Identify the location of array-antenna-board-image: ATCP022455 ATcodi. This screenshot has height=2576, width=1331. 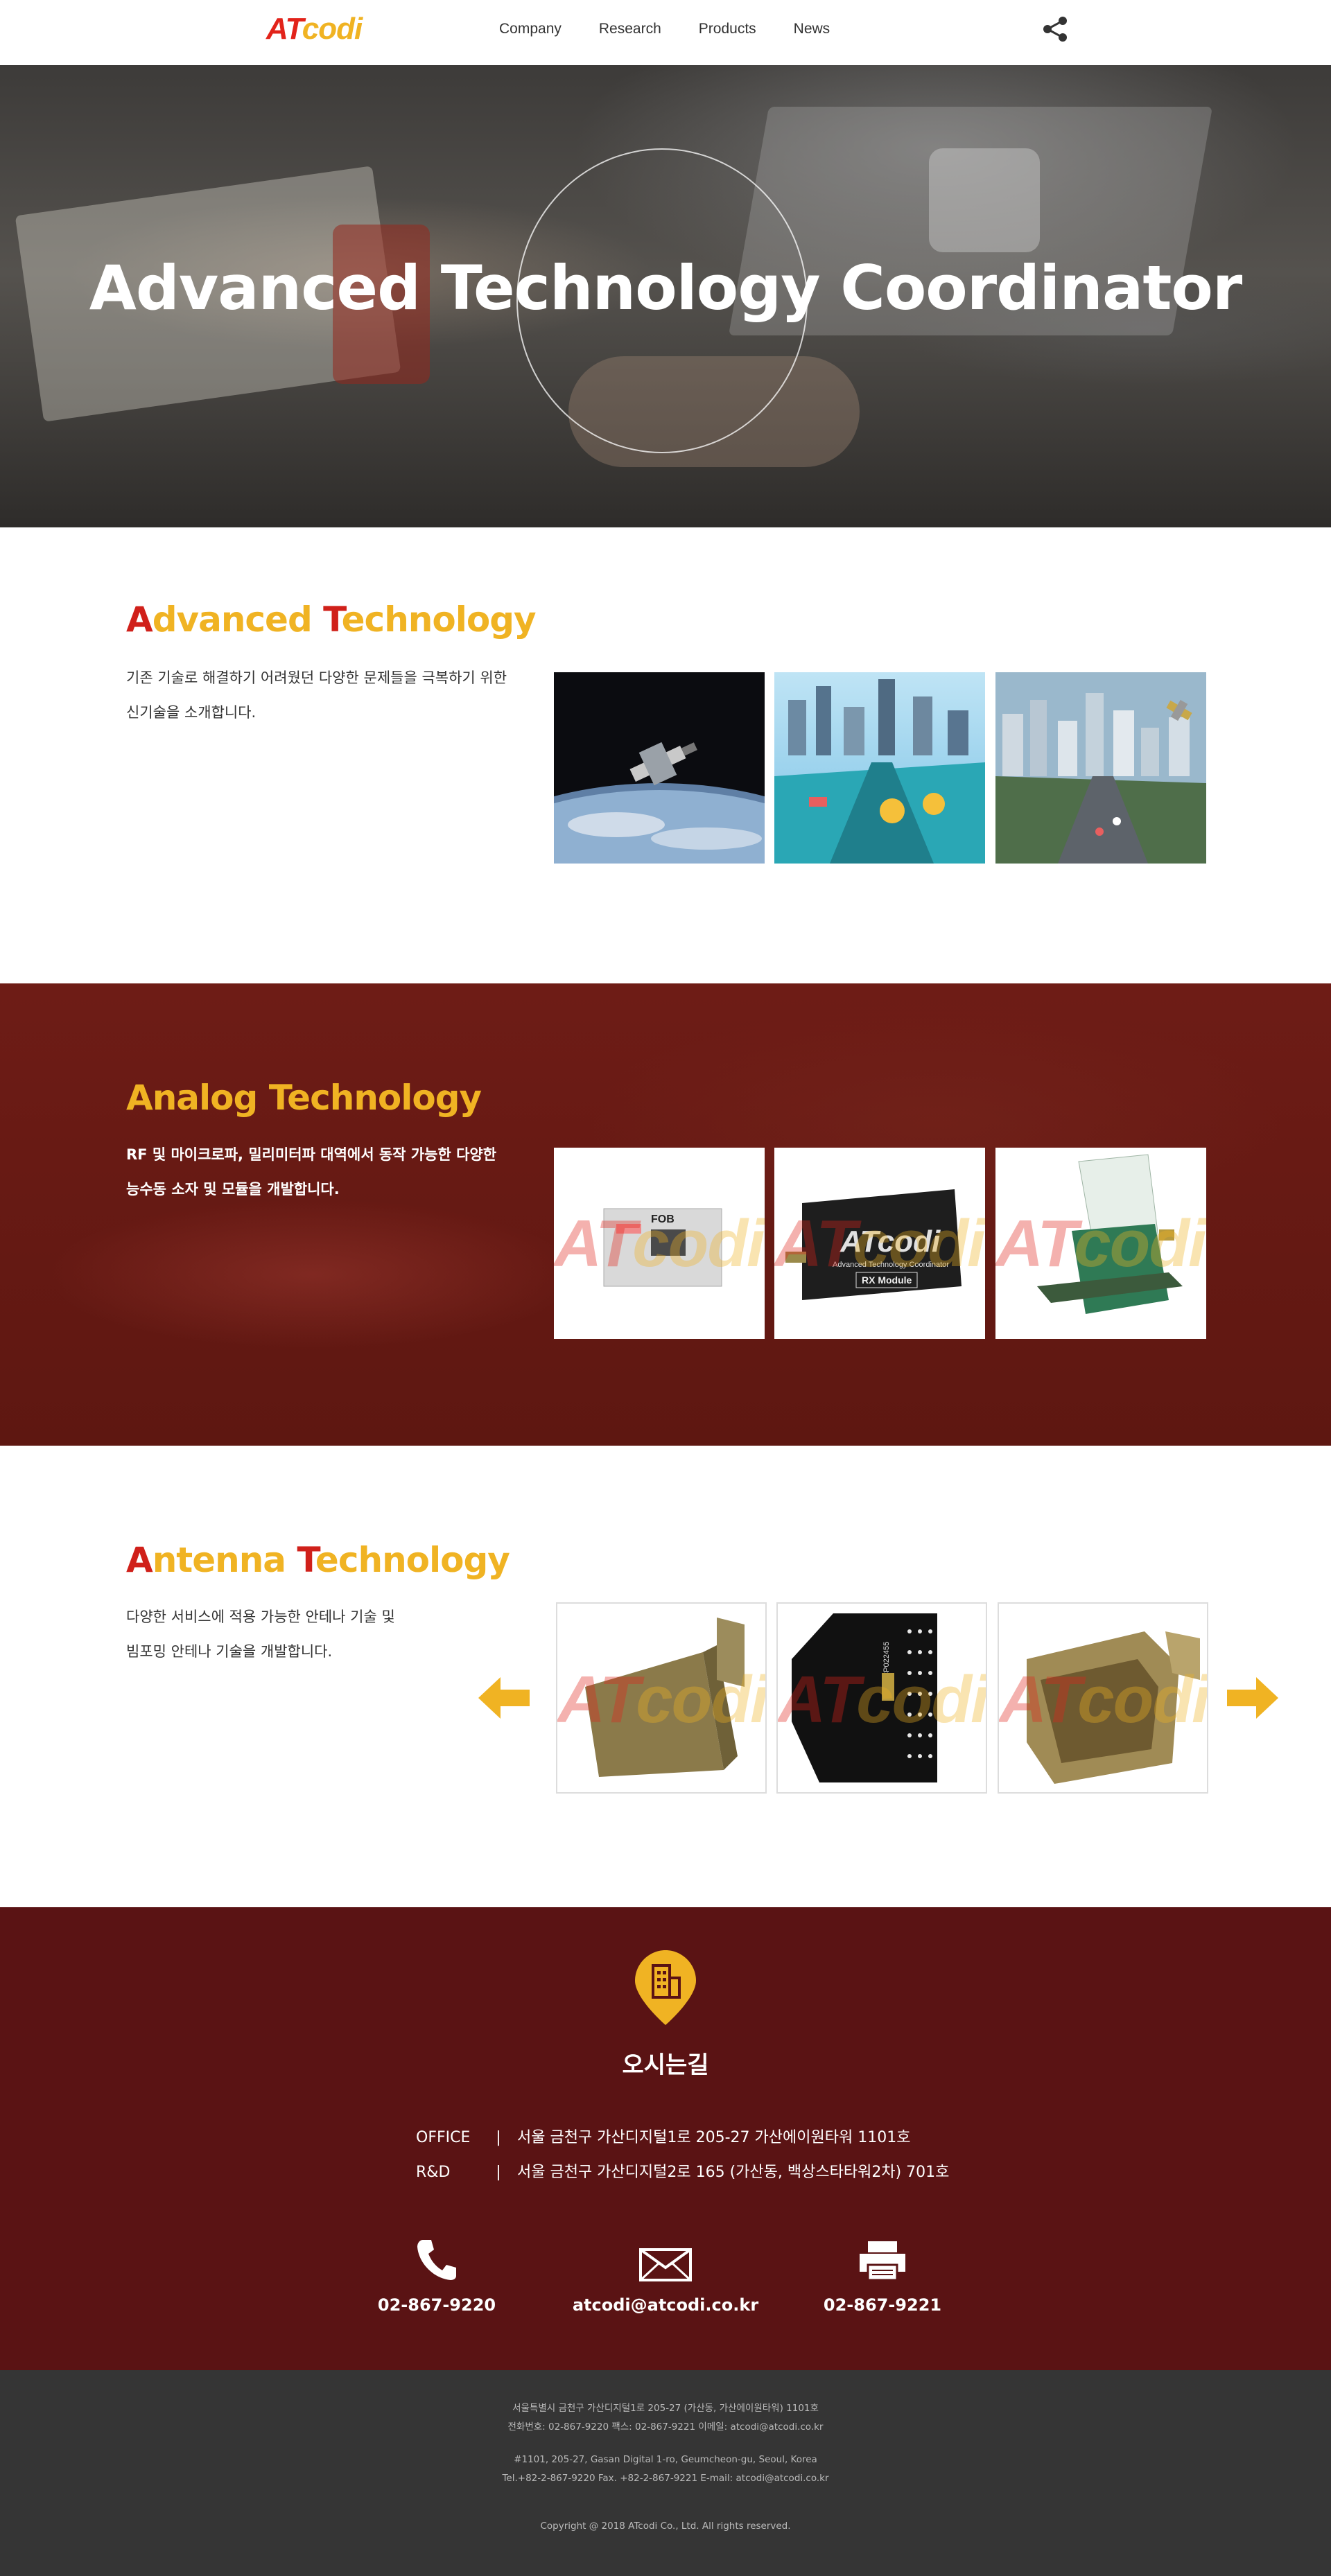
(881, 1698).